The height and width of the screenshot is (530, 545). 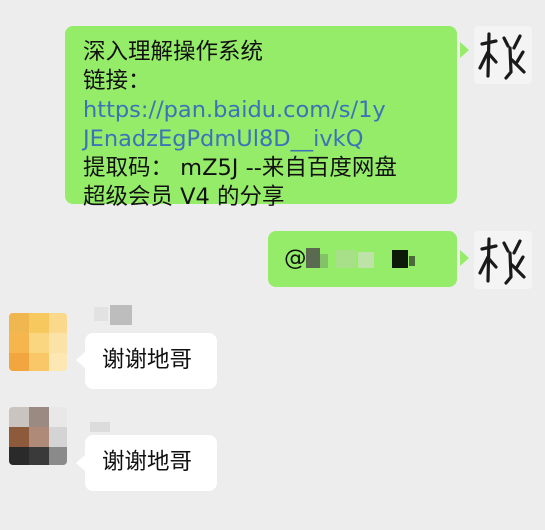 What do you see at coordinates (184, 197) in the screenshot?
I see `share-source-line: 超级会员 V4 的分享` at bounding box center [184, 197].